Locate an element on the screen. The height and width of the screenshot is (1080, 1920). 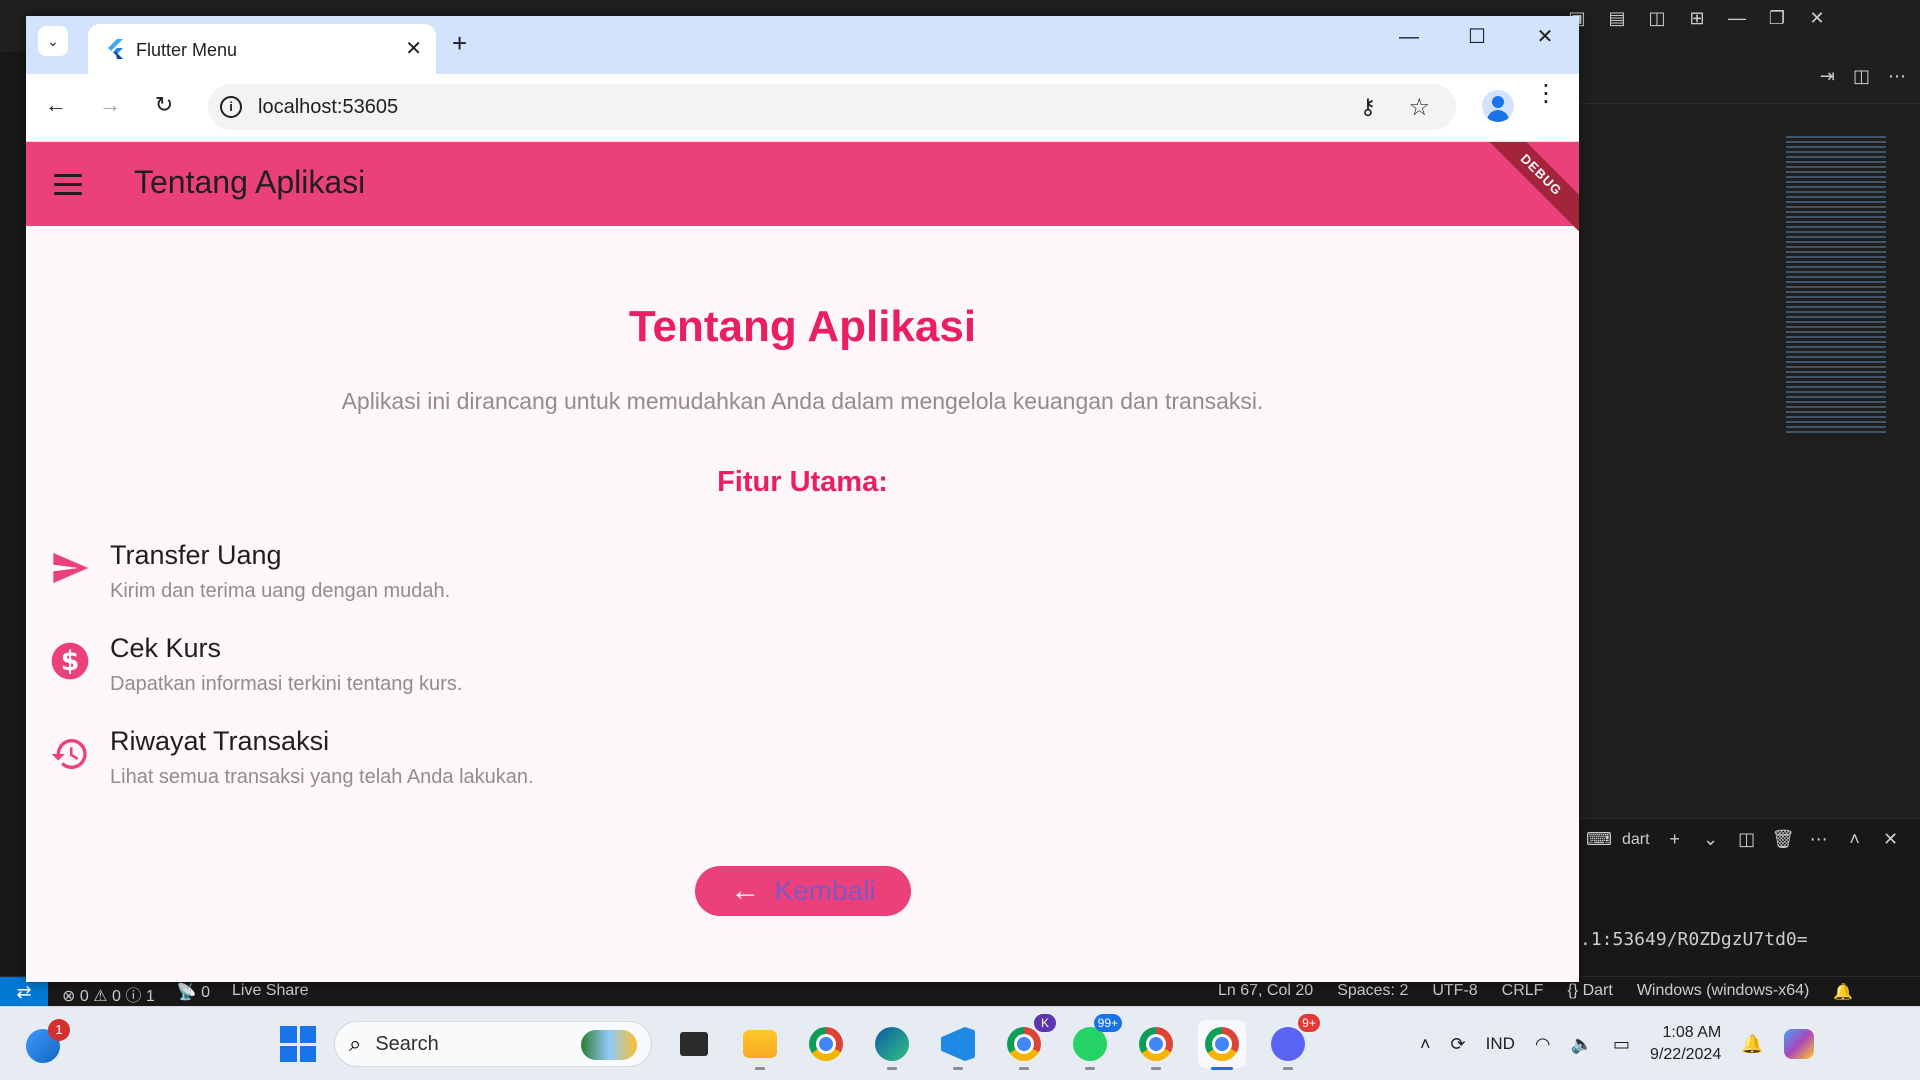
tab-close-icon: ✕ is located at coordinates (413, 48).